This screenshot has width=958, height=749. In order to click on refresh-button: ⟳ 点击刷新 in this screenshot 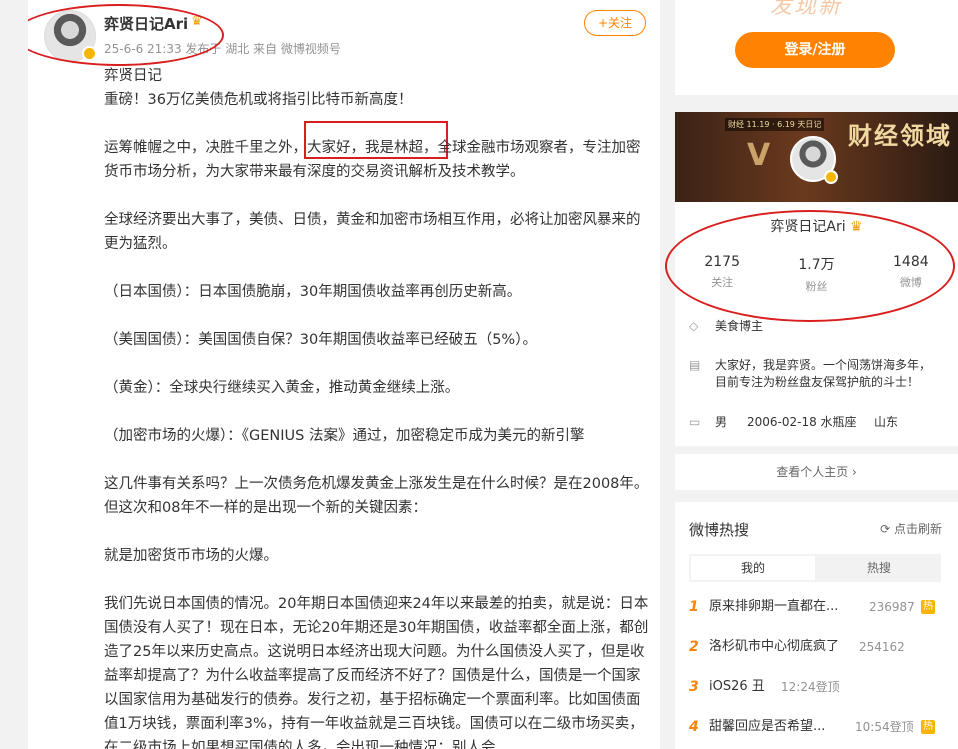, I will do `click(911, 528)`.